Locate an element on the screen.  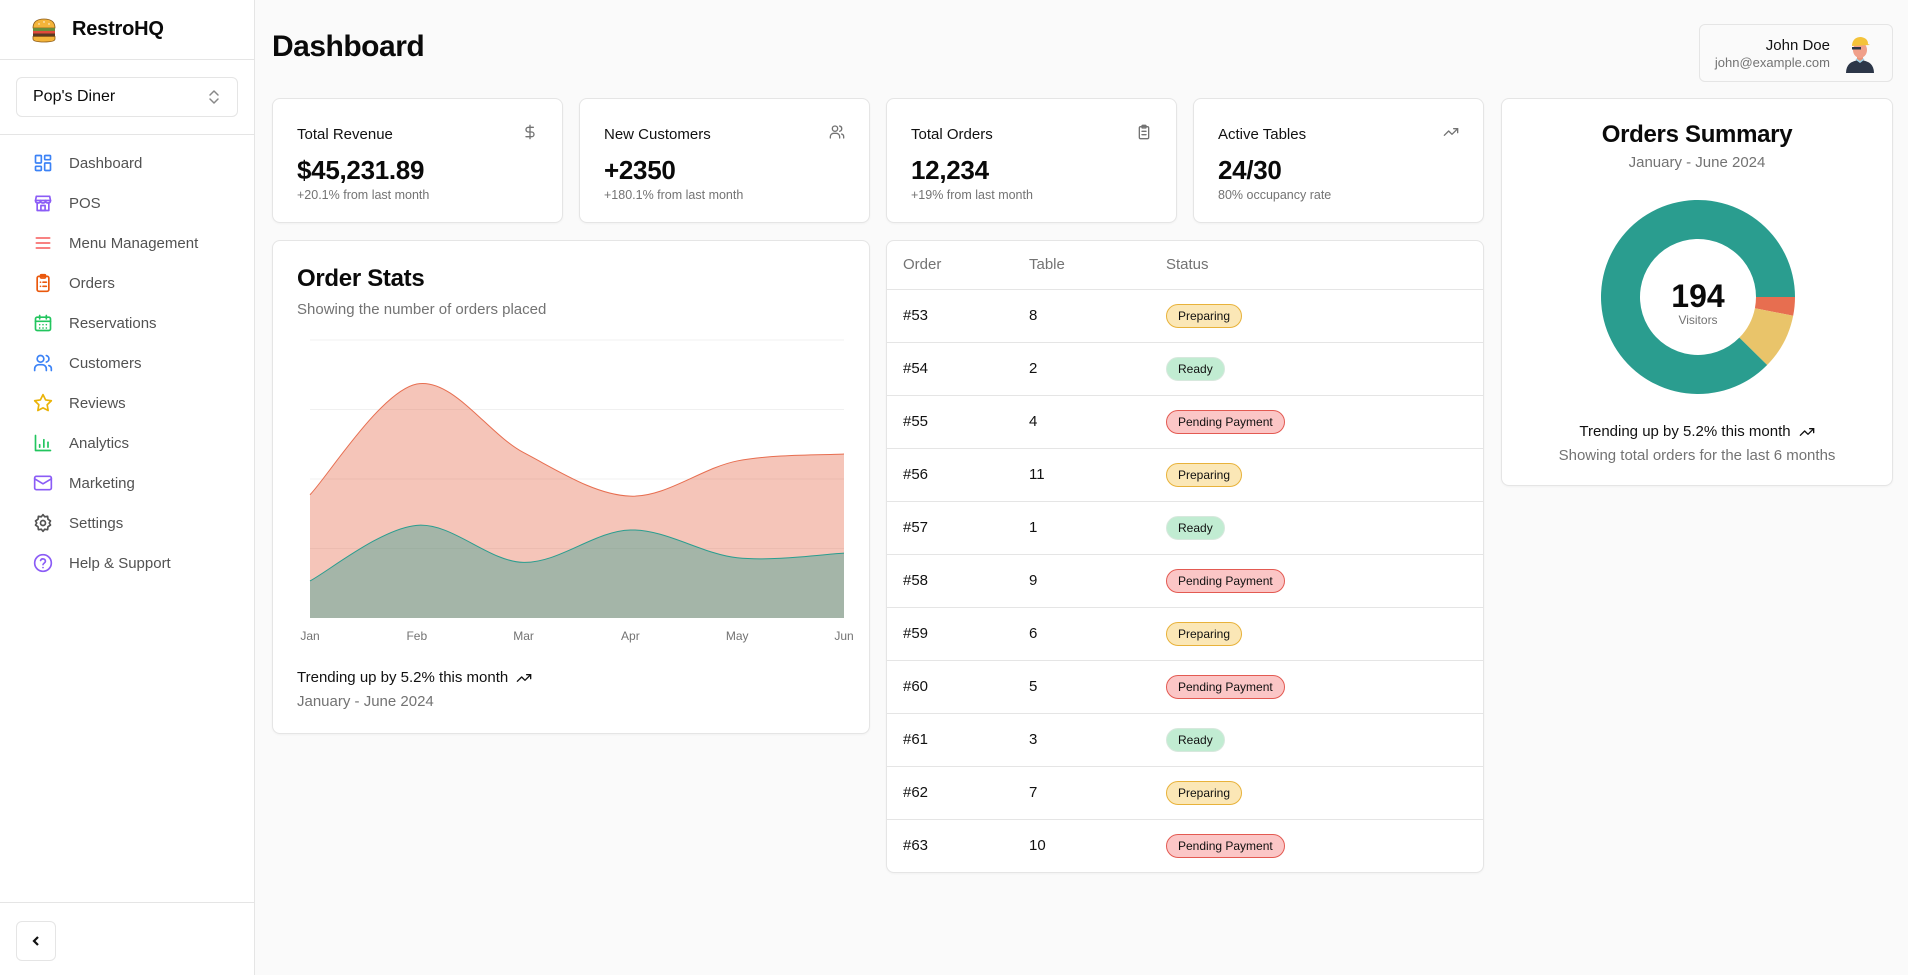
sidebar-item-dashboard: Dashboard is located at coordinates (127, 163).